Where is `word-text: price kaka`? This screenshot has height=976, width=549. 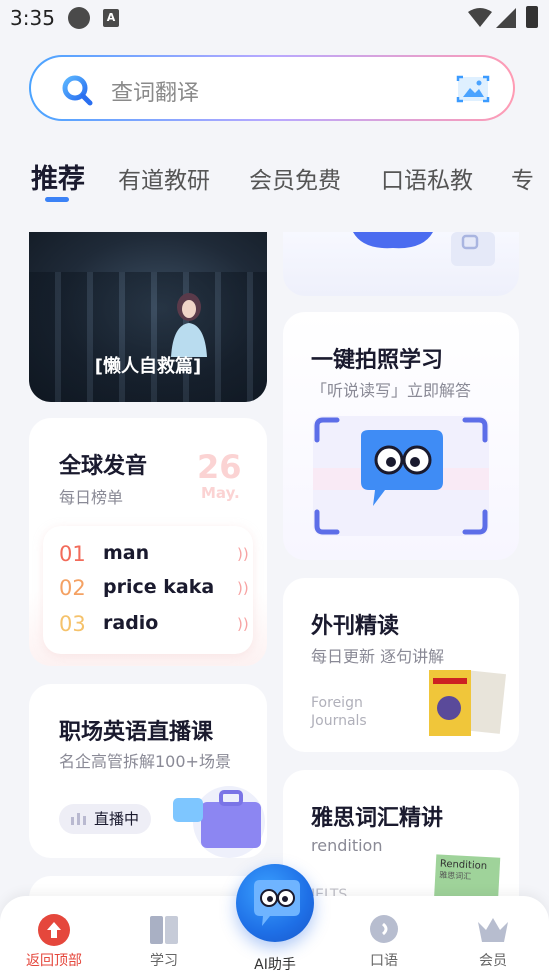 word-text: price kaka is located at coordinates (159, 587).